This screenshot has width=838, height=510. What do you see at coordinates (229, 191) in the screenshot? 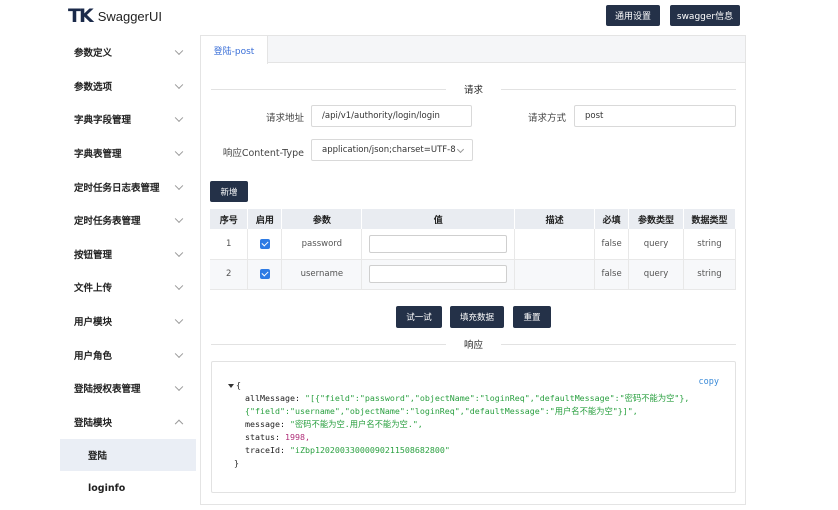
I see `add-param-button: 新增` at bounding box center [229, 191].